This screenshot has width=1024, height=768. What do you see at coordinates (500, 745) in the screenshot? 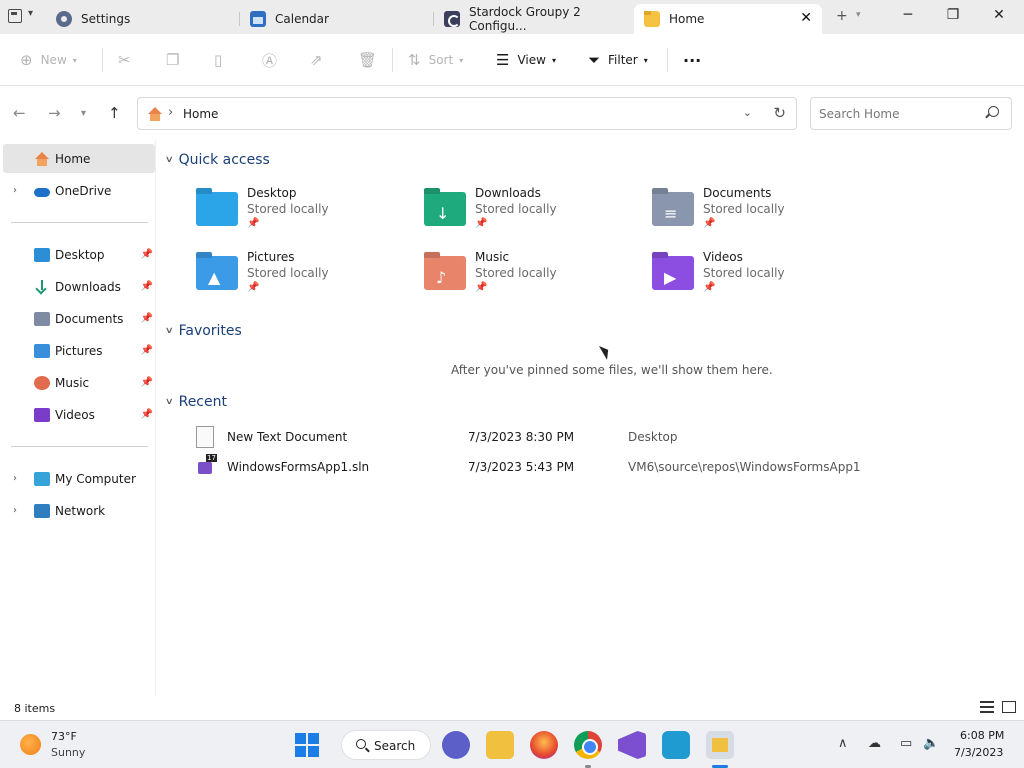
I see `file-explorer-icon` at bounding box center [500, 745].